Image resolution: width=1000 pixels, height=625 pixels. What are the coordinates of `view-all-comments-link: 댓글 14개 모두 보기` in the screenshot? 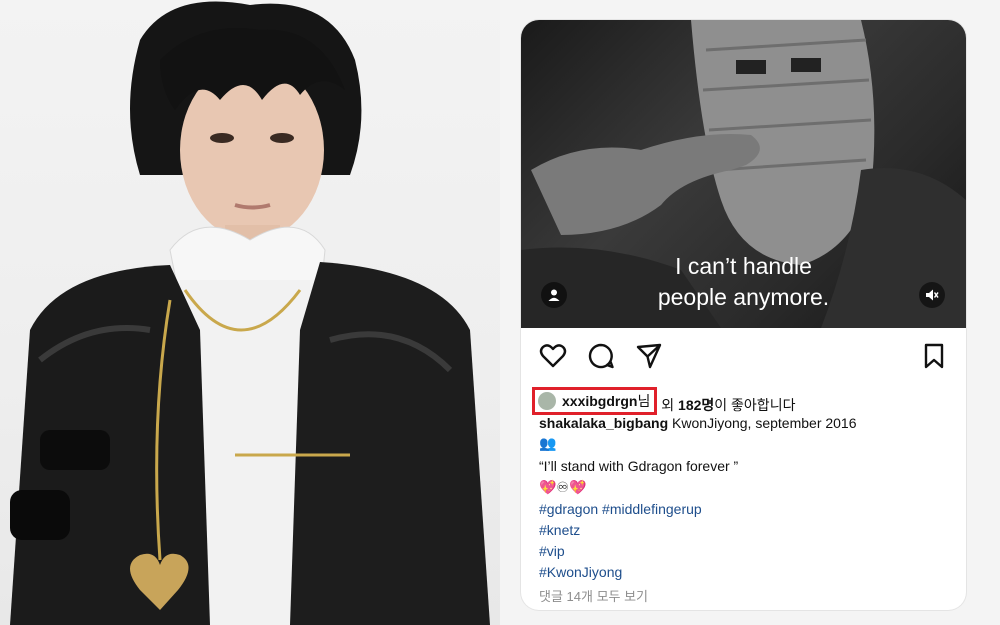 It's located at (593, 595).